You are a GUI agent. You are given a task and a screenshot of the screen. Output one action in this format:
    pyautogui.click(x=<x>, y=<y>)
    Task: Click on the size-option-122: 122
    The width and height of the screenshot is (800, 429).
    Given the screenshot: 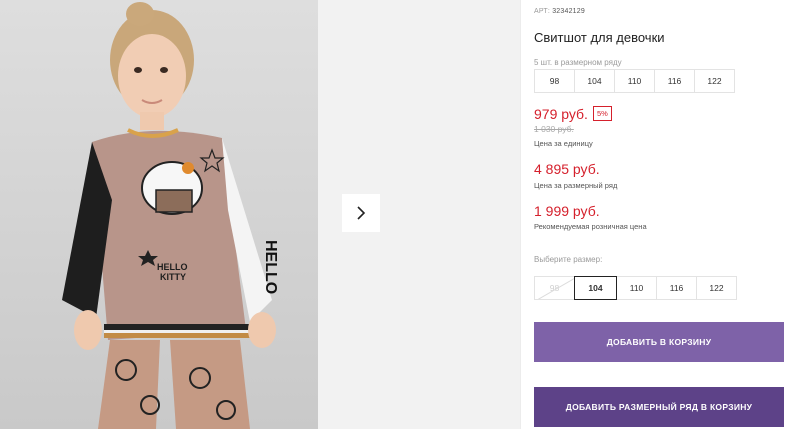 What is the action you would take?
    pyautogui.click(x=716, y=288)
    